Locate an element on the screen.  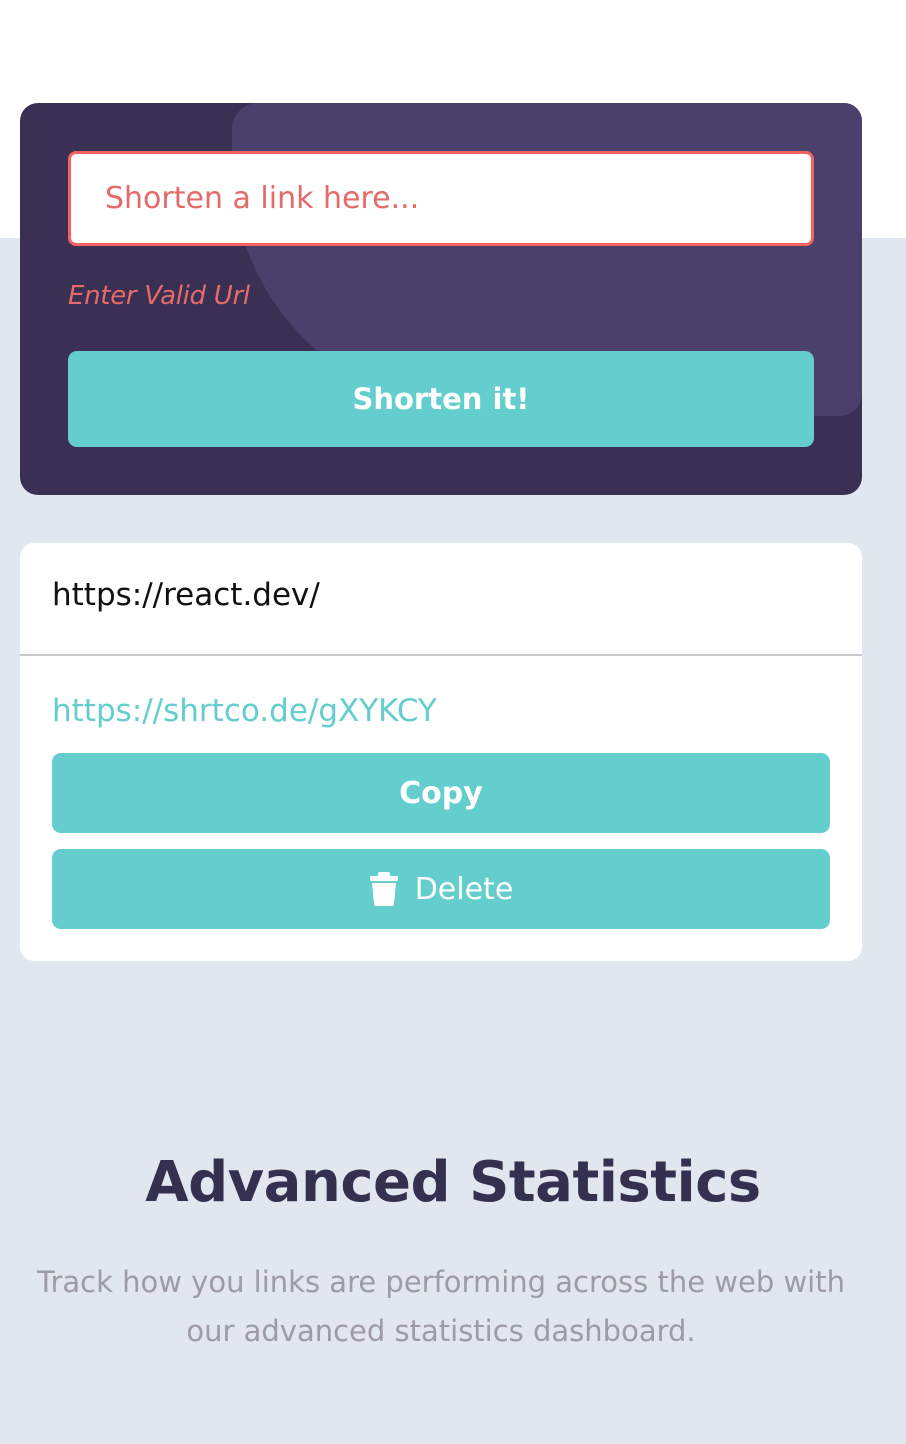
copy-button: Copy is located at coordinates (441, 793).